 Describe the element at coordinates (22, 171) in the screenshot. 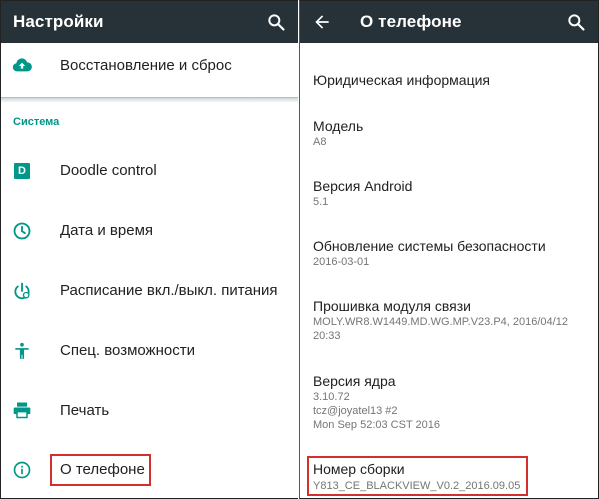

I see `doodle-icon: D` at that location.